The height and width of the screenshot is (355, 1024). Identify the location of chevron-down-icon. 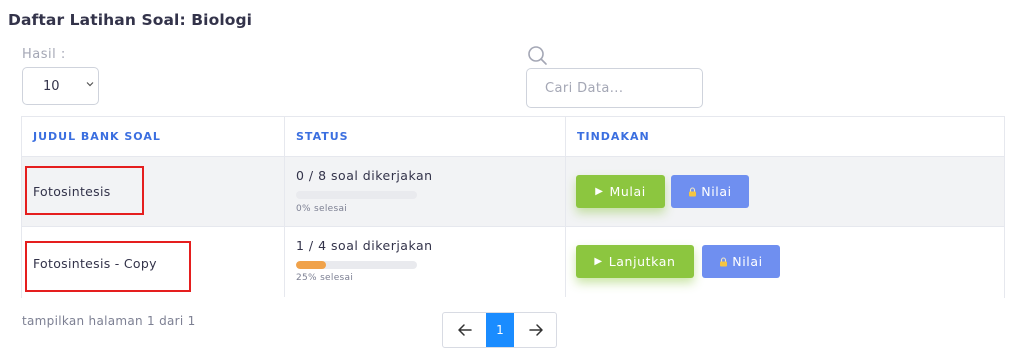
(90, 84).